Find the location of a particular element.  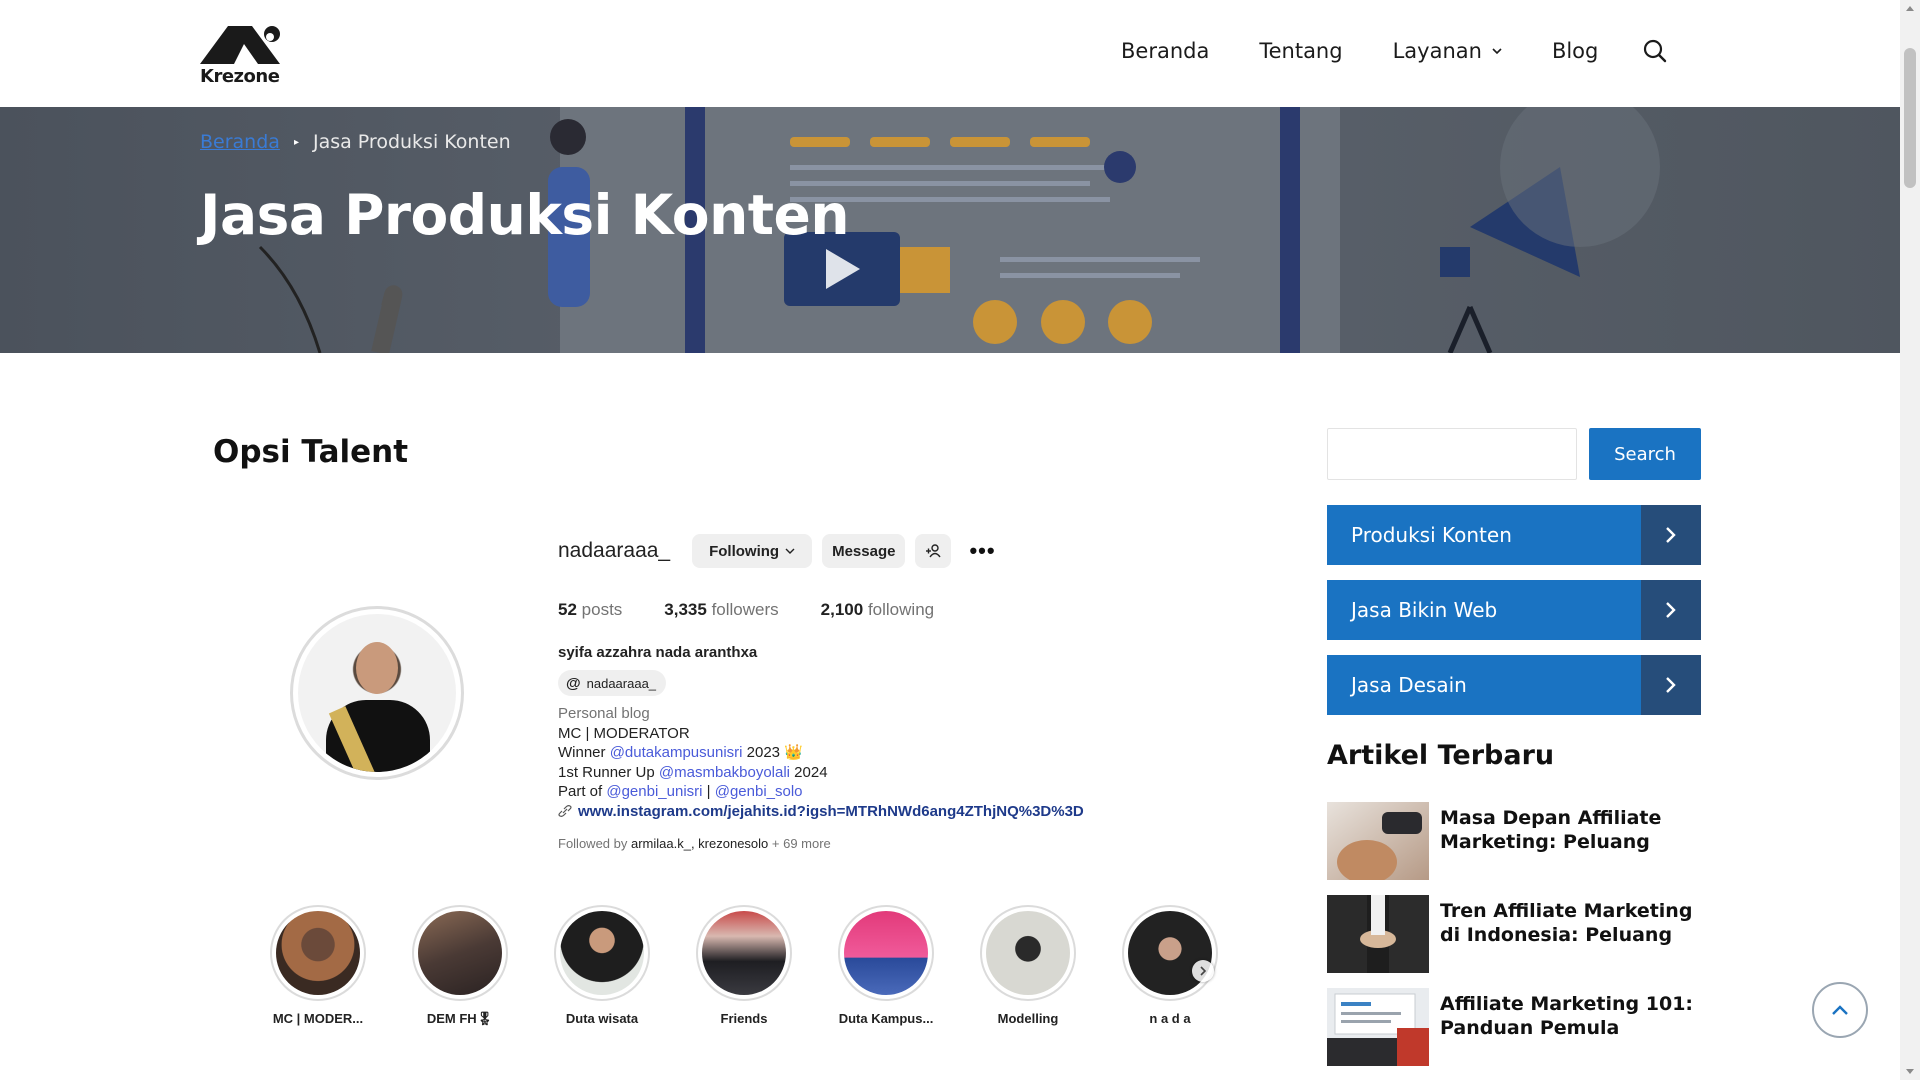

back-to-top-button is located at coordinates (1840, 1010).